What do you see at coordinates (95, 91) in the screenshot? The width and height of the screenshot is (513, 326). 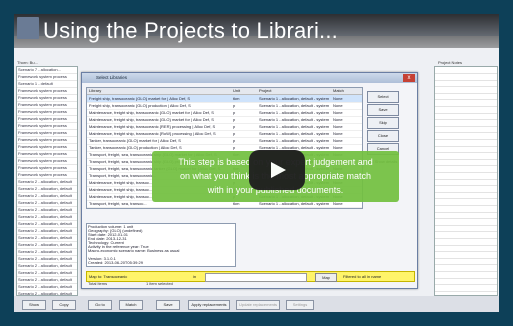 I see `column-library: Library` at bounding box center [95, 91].